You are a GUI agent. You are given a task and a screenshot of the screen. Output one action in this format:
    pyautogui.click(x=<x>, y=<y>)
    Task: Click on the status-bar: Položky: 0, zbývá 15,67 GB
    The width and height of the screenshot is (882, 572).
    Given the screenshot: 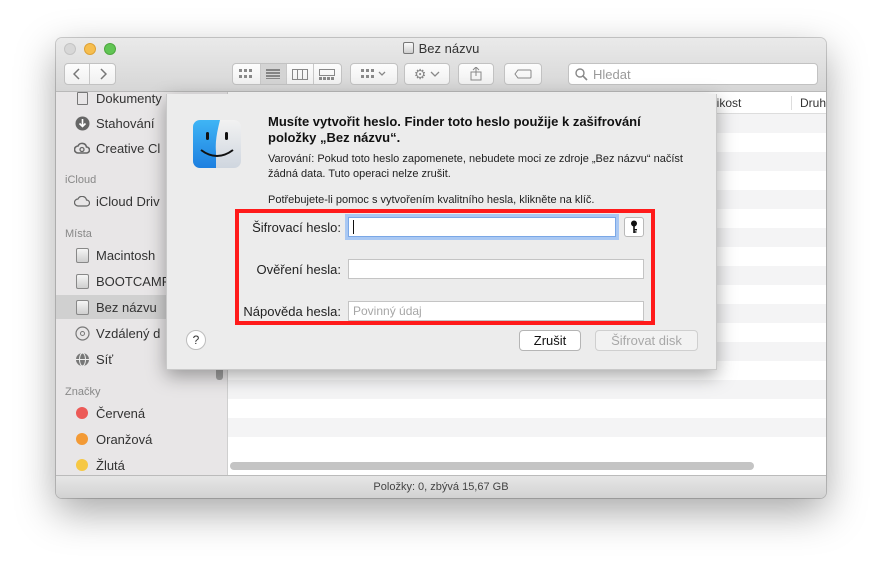 What is the action you would take?
    pyautogui.click(x=441, y=486)
    